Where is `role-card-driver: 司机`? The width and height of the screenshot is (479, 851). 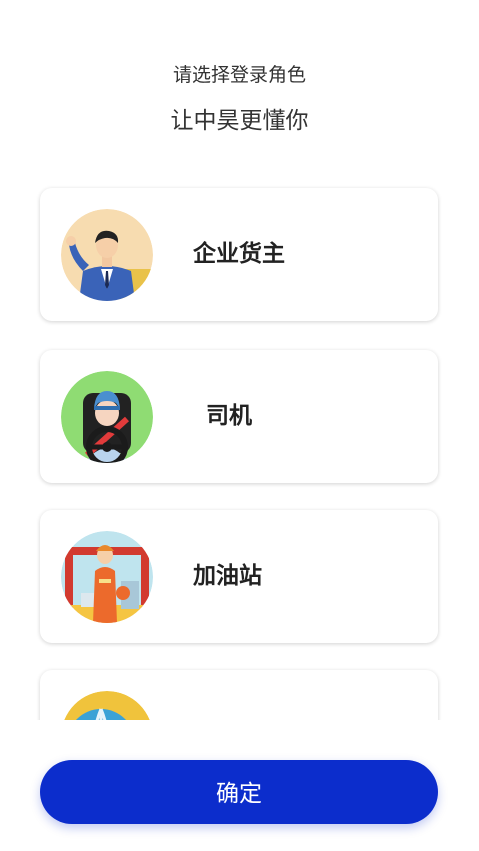 role-card-driver: 司机 is located at coordinates (239, 416).